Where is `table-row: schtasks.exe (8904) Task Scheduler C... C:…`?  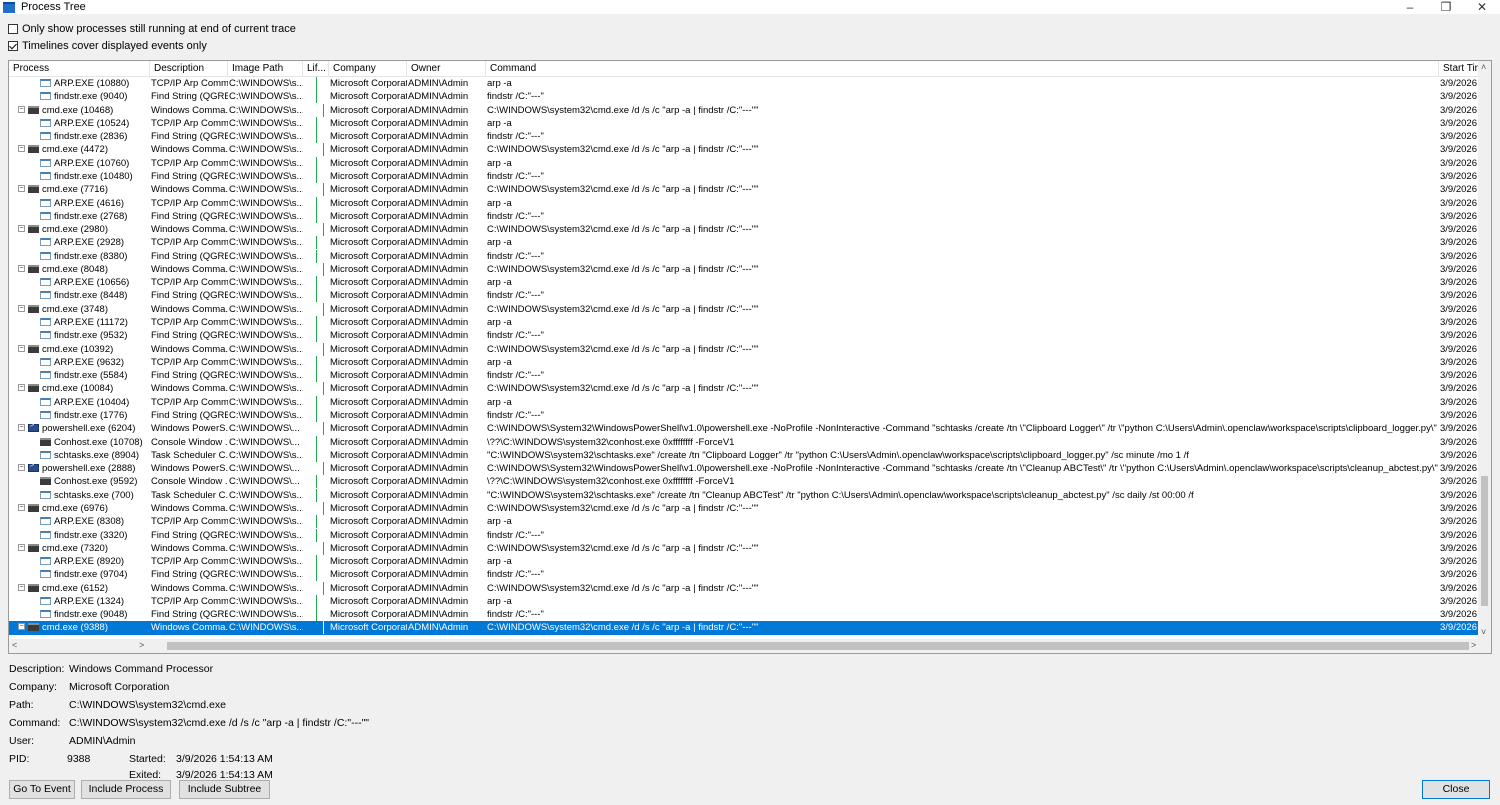
table-row: schtasks.exe (8904) Task Scheduler C... C:… is located at coordinates (744, 455).